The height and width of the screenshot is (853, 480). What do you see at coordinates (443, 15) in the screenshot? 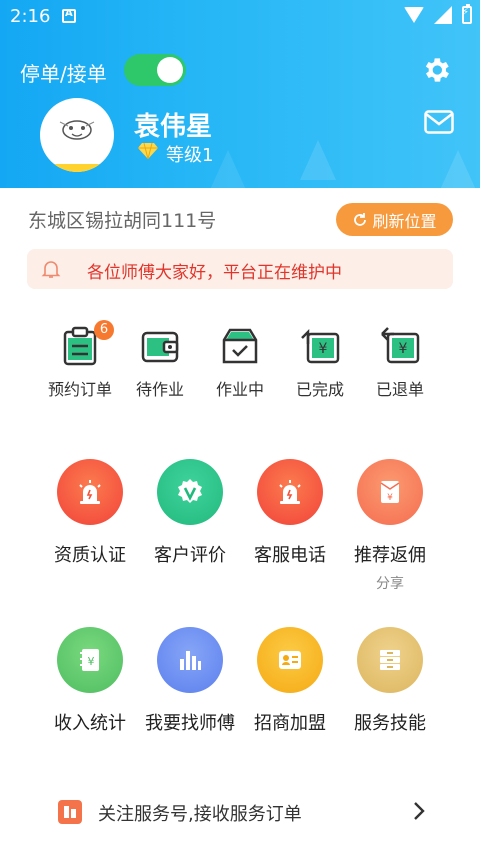
I see `signal-icon` at bounding box center [443, 15].